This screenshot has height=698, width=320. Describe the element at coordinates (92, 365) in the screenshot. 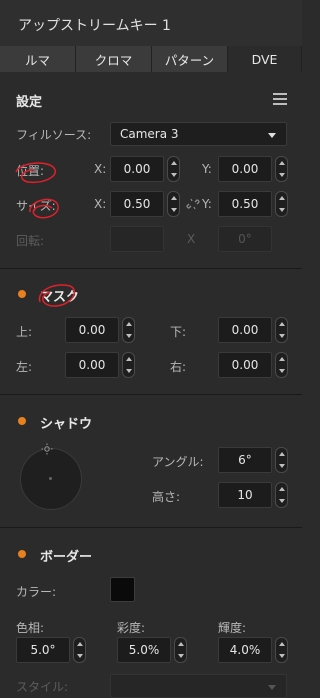

I see `mask-left-field: 0.00` at that location.